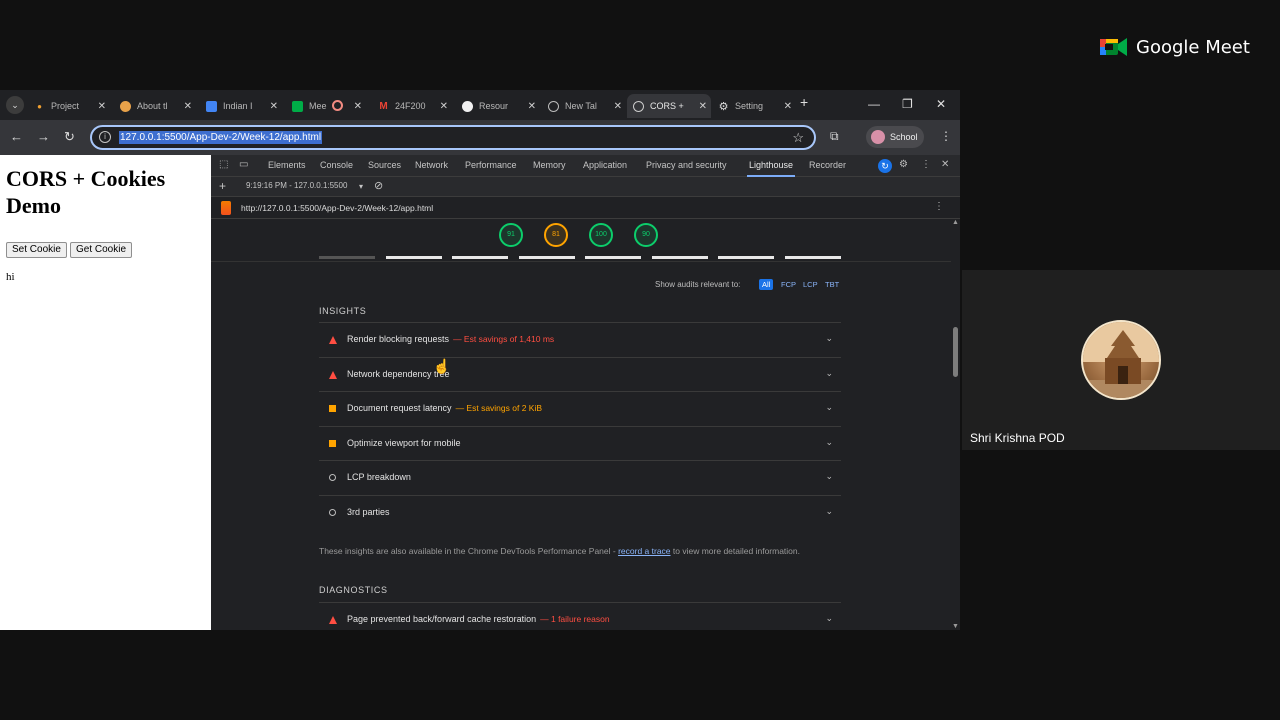 The width and height of the screenshot is (1280, 720). Describe the element at coordinates (810, 284) in the screenshot. I see `filter-chip-lcp: LCP` at that location.